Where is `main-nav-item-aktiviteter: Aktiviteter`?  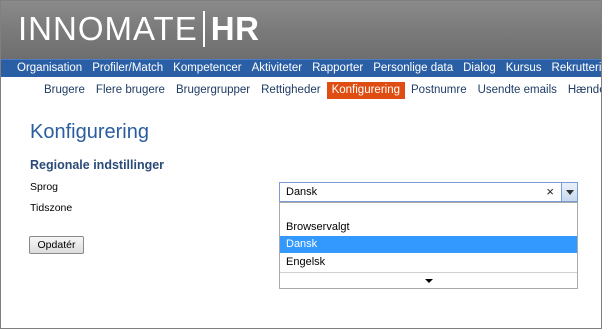
main-nav-item-aktiviteter: Aktiviteter is located at coordinates (277, 68).